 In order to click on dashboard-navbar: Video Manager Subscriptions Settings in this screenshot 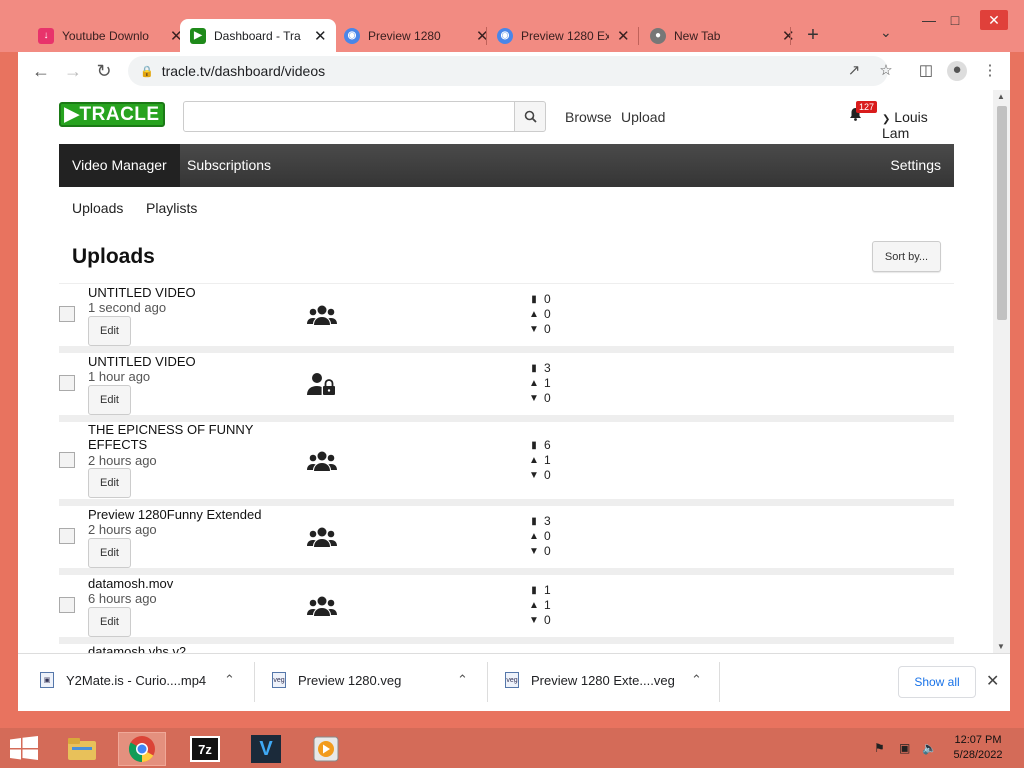, I will do `click(506, 165)`.